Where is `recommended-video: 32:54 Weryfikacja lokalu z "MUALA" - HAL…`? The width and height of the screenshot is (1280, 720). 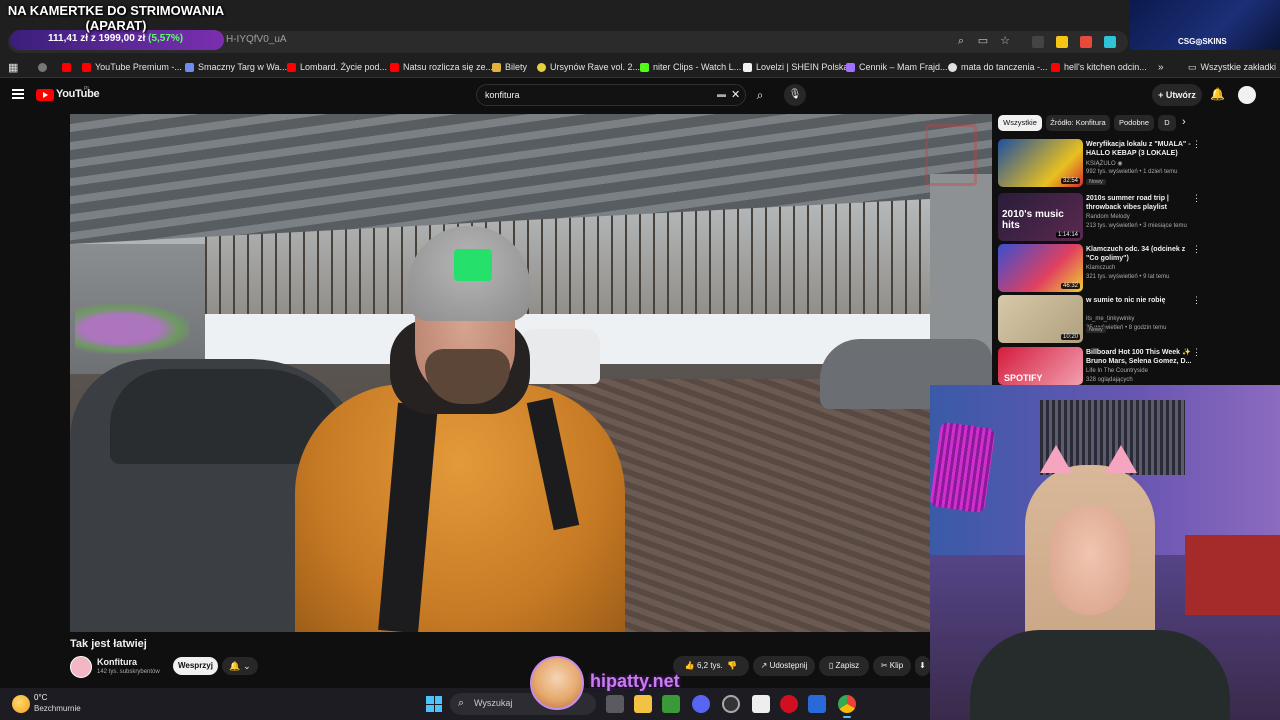 recommended-video: 32:54 Weryfikacja lokalu z "MUALA" - HAL… is located at coordinates (1100, 164).